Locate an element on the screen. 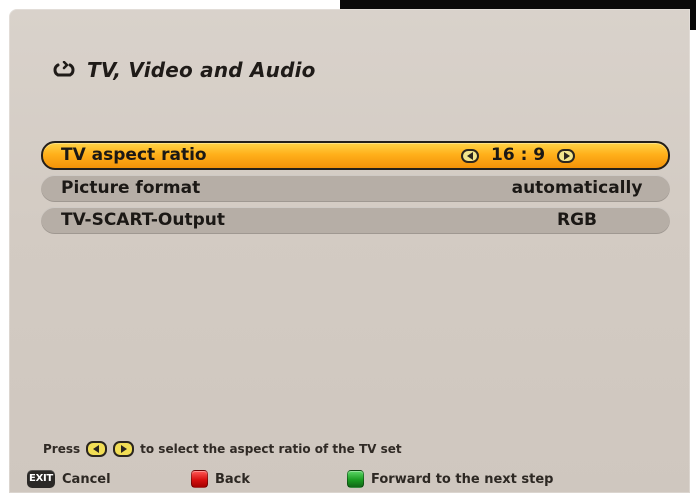 The height and width of the screenshot is (493, 696). menu-row-picture-format: Picture format automatically is located at coordinates (355, 188).